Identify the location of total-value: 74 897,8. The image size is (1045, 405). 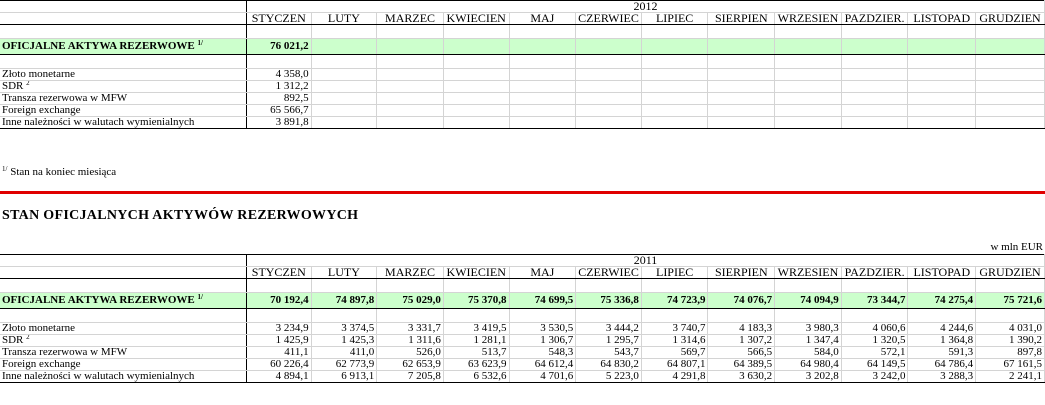
(344, 300).